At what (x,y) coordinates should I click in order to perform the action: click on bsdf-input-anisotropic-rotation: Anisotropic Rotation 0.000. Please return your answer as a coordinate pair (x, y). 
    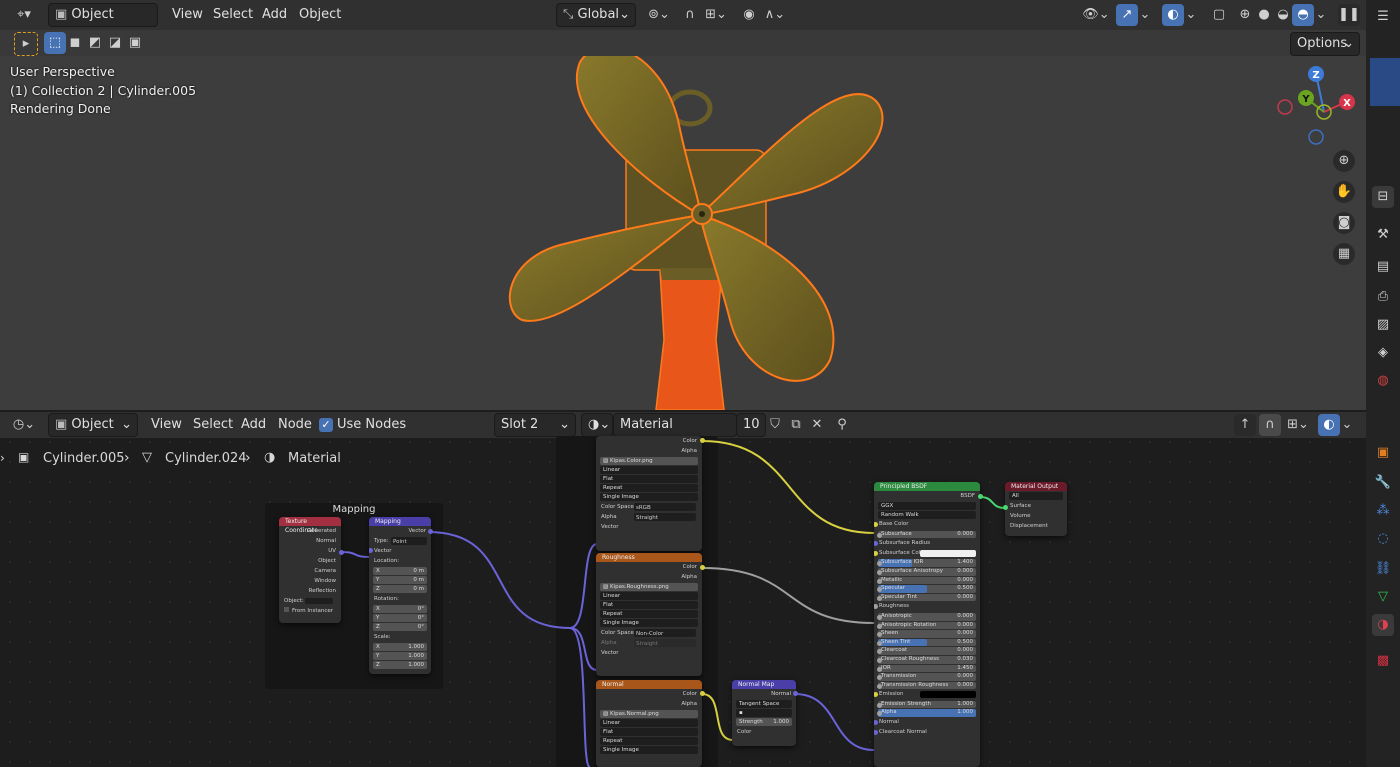
    Looking at the image, I should click on (926, 625).